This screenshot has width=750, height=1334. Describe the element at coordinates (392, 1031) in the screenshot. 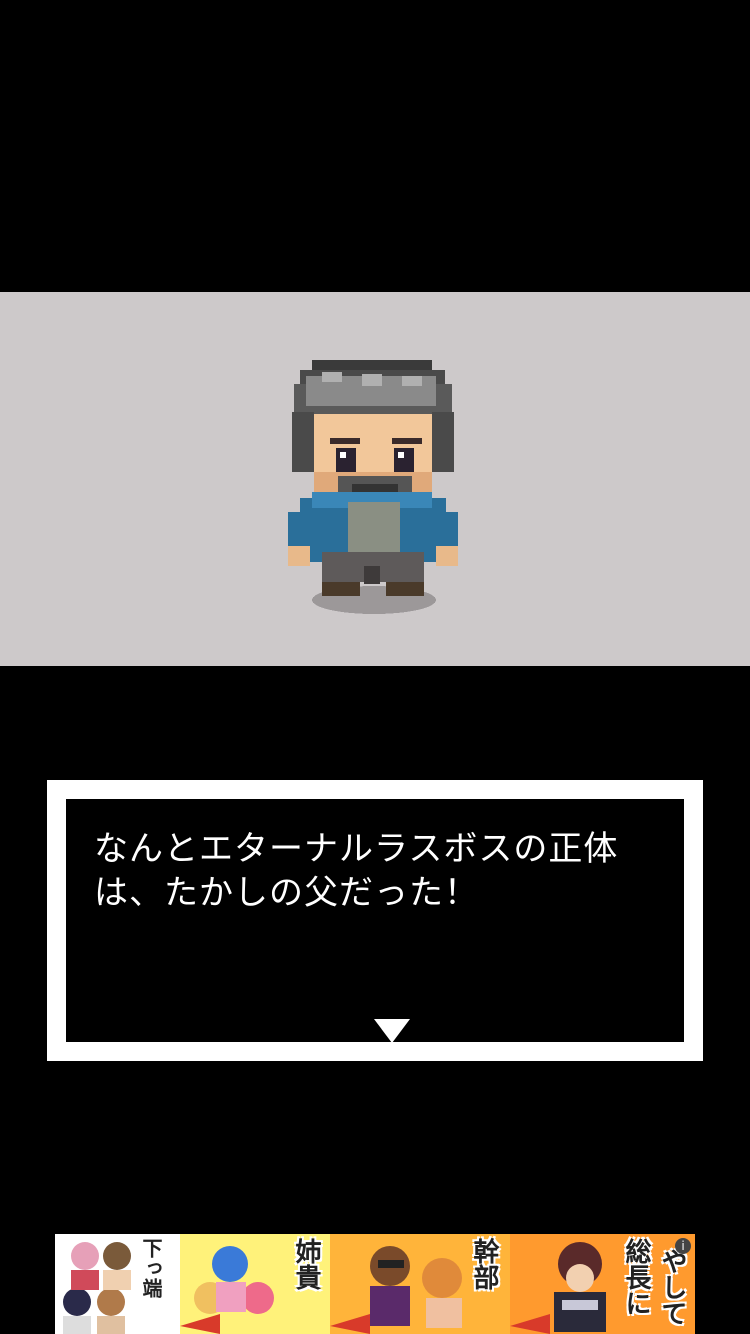

I see `triangle-down-icon` at that location.